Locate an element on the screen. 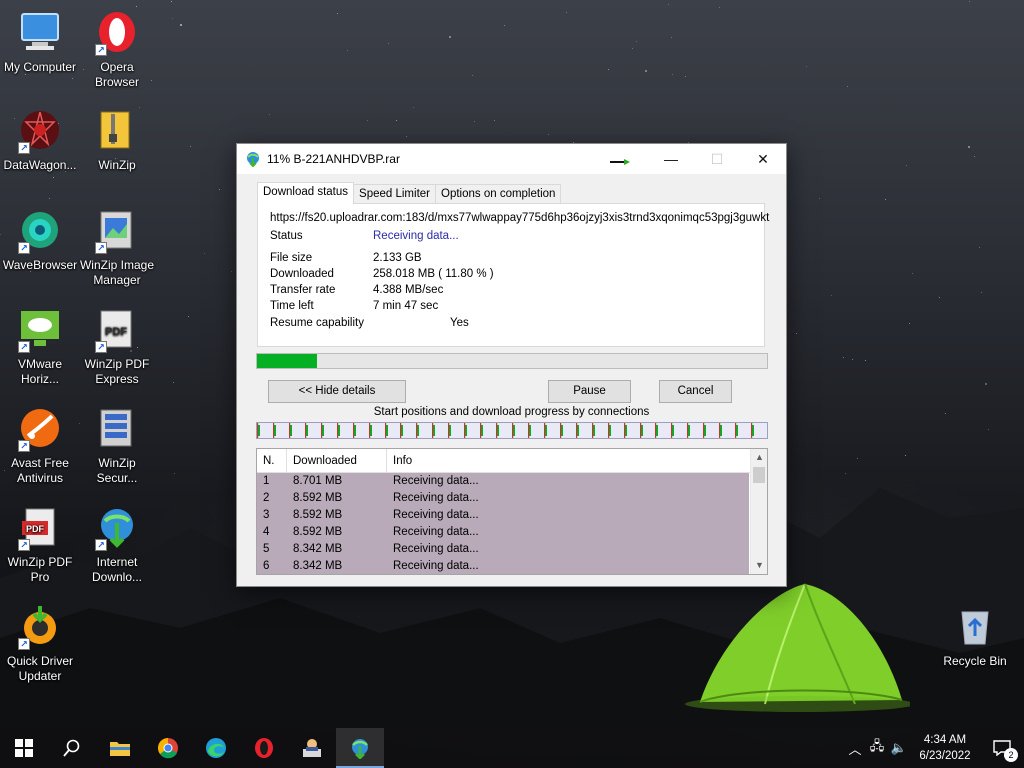 The height and width of the screenshot is (768, 1024). time-left-row: Time left 7 min 47 sec is located at coordinates (354, 306).